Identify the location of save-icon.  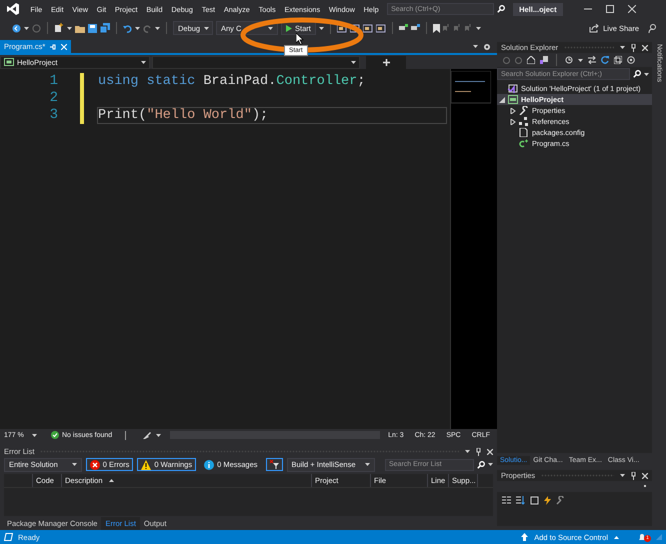
(92, 28).